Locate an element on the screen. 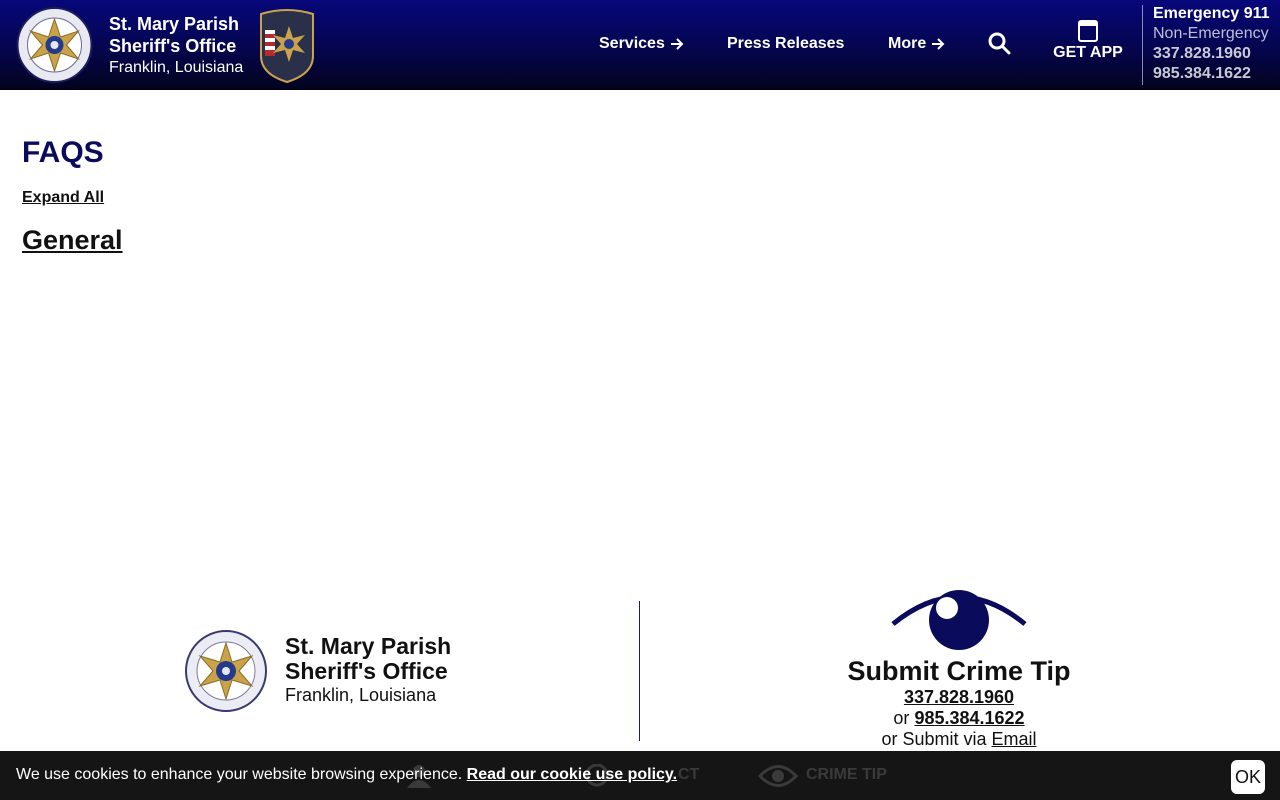 The height and width of the screenshot is (800, 1280). crime-tip-row-3: or Submit via Email is located at coordinates (959, 739).